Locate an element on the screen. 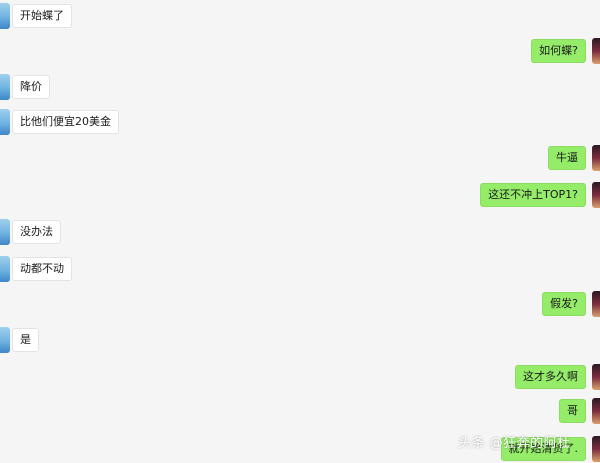 Image resolution: width=600 pixels, height=463 pixels. message-bubble: 比他们便宜20美金 is located at coordinates (65, 122).